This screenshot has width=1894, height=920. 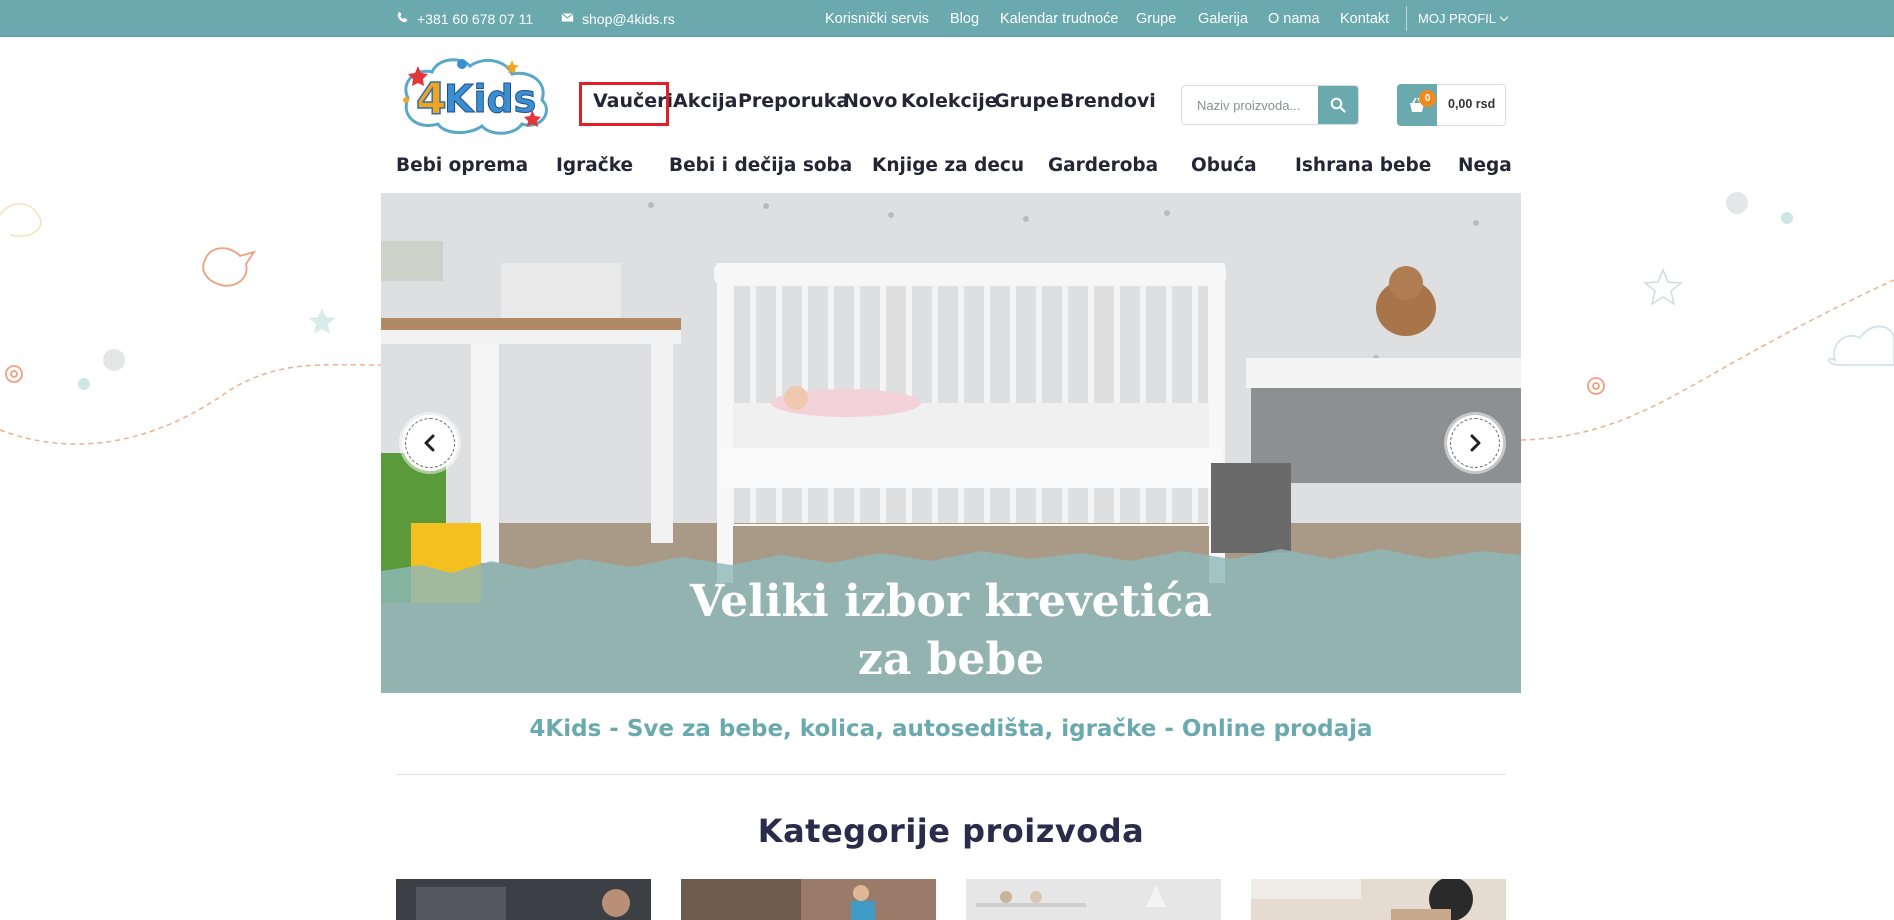 I want to click on hero-caption-line-2: za bebe, so click(x=951, y=659).